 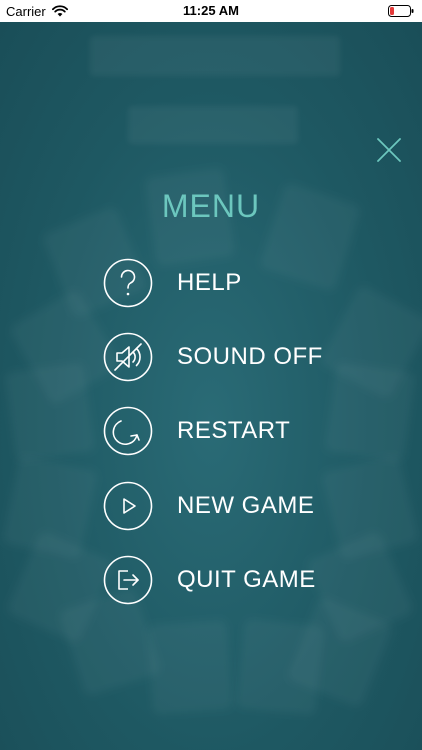 I want to click on menu-label-sound-off: SOUND OFF, so click(x=250, y=356).